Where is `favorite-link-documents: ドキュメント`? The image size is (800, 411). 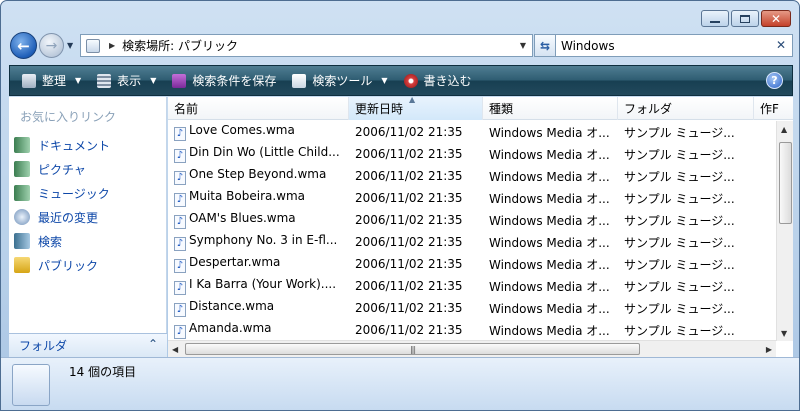 favorite-link-documents: ドキュメント is located at coordinates (62, 145).